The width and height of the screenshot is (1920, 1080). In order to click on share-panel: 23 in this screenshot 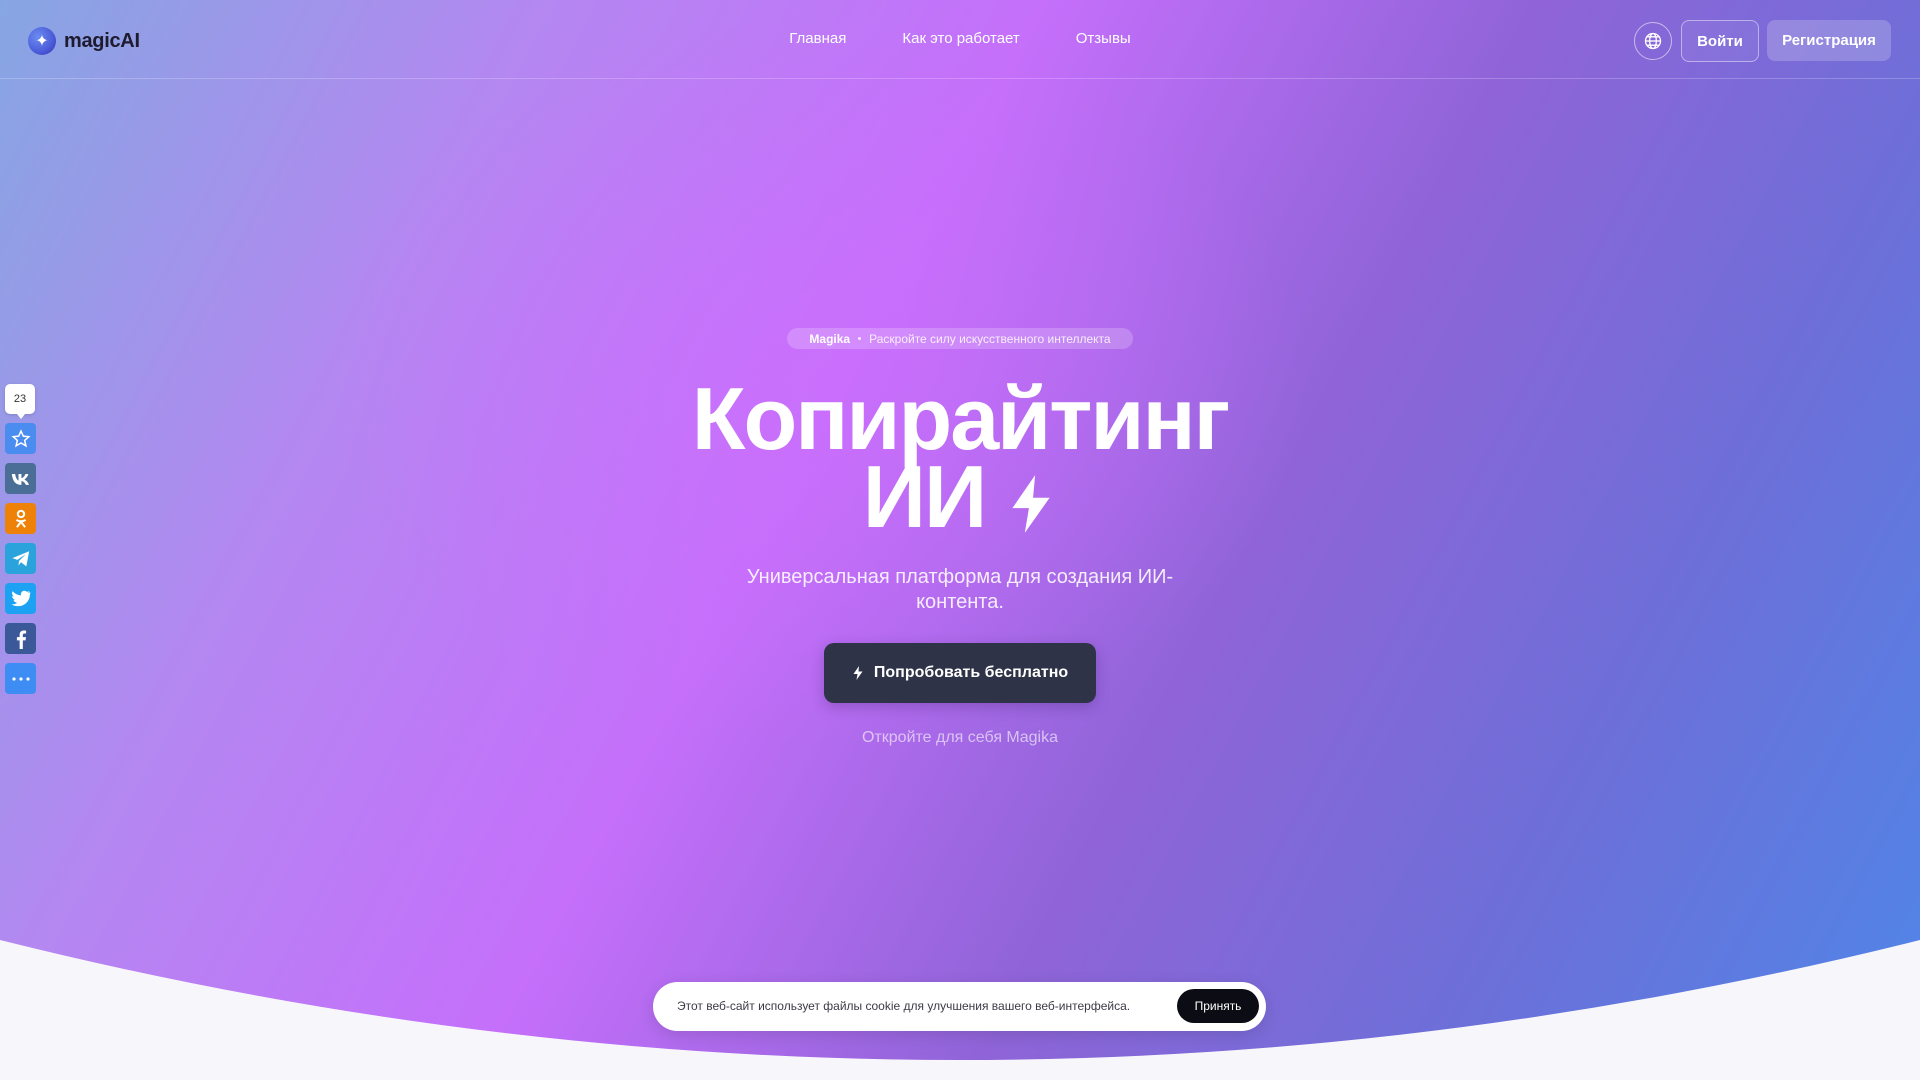, I will do `click(20, 543)`.